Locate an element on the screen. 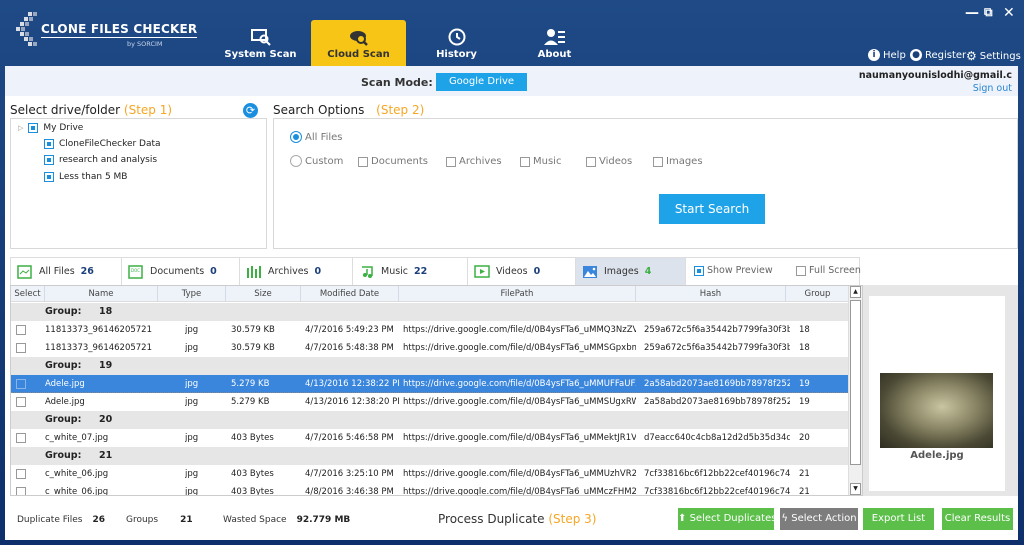 The image size is (1024, 545). filter-tab-images: Images 4 is located at coordinates (631, 271).